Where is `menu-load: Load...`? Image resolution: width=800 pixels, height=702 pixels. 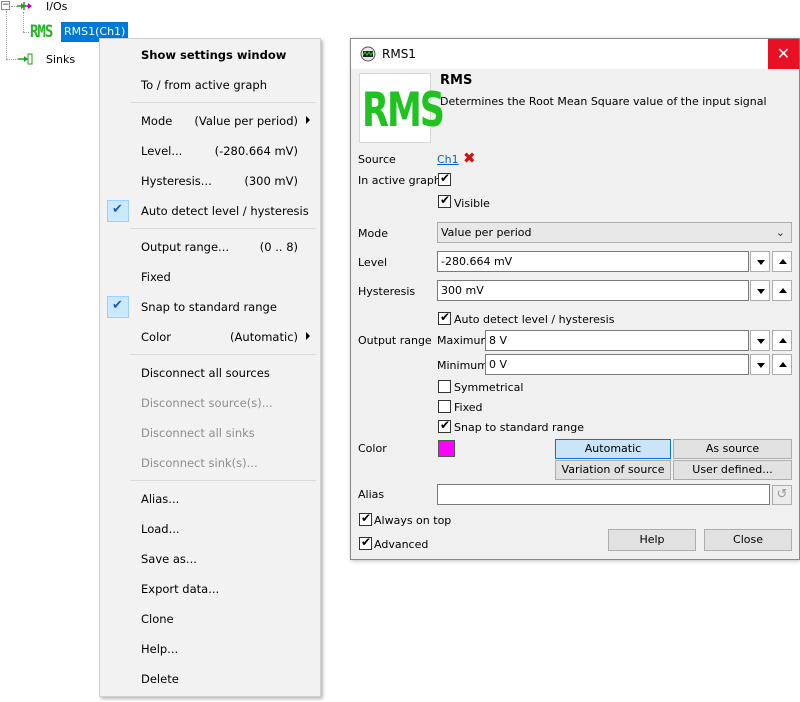
menu-load: Load... is located at coordinates (210, 529).